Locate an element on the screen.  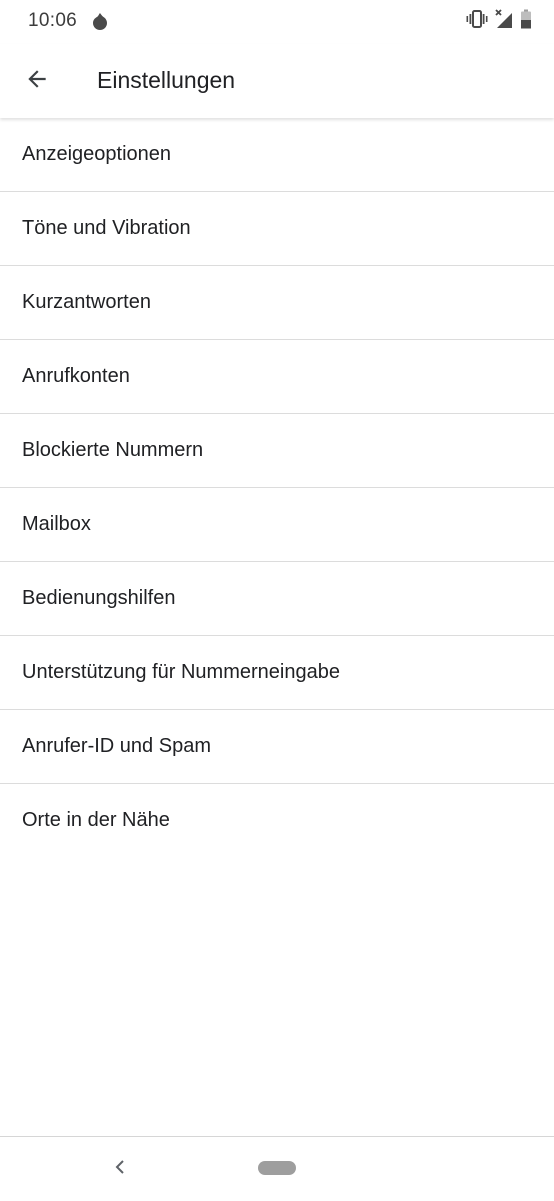
battery-icon is located at coordinates (526, 21).